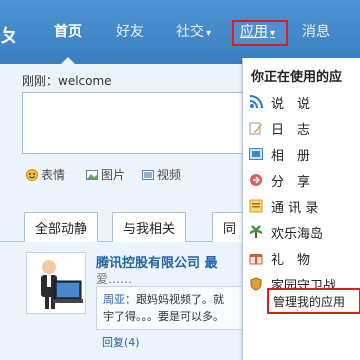 This screenshot has width=360, height=360. Describe the element at coordinates (256, 231) in the screenshot. I see `island-icon` at that location.